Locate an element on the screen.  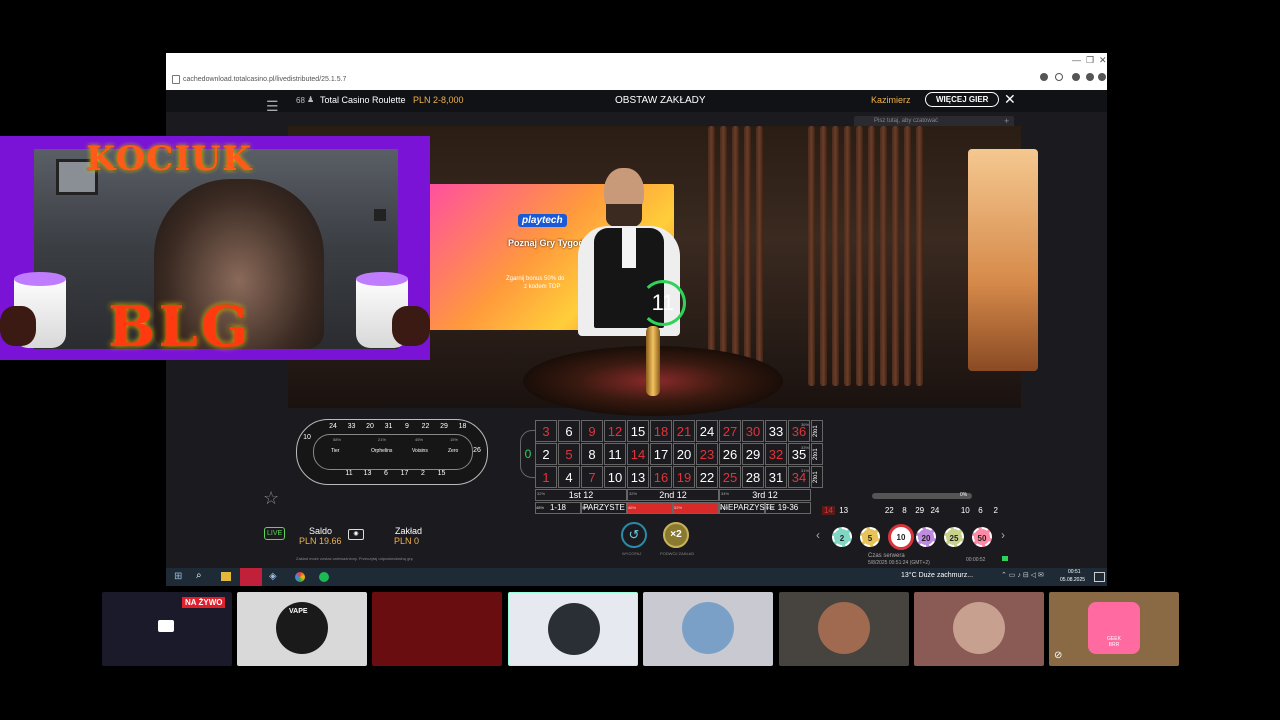
download-icon is located at coordinates (1102, 77).